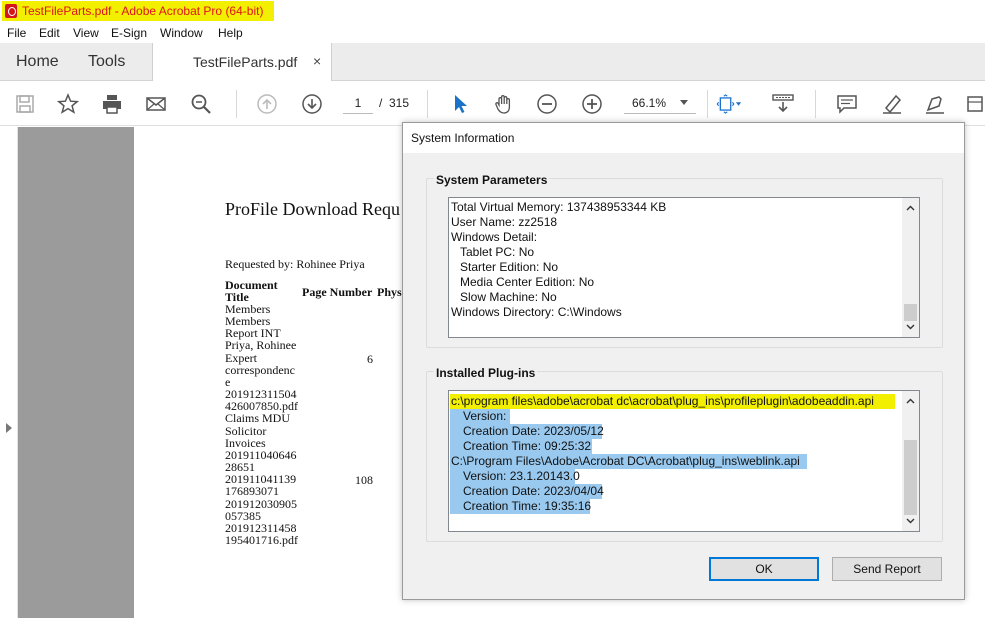  Describe the element at coordinates (312, 104) in the screenshot. I see `next-page-icon` at that location.